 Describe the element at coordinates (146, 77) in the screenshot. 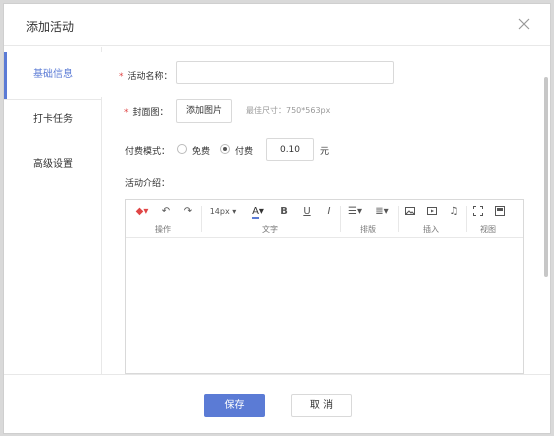

I see `activity-name-label: * 活动名称：` at that location.